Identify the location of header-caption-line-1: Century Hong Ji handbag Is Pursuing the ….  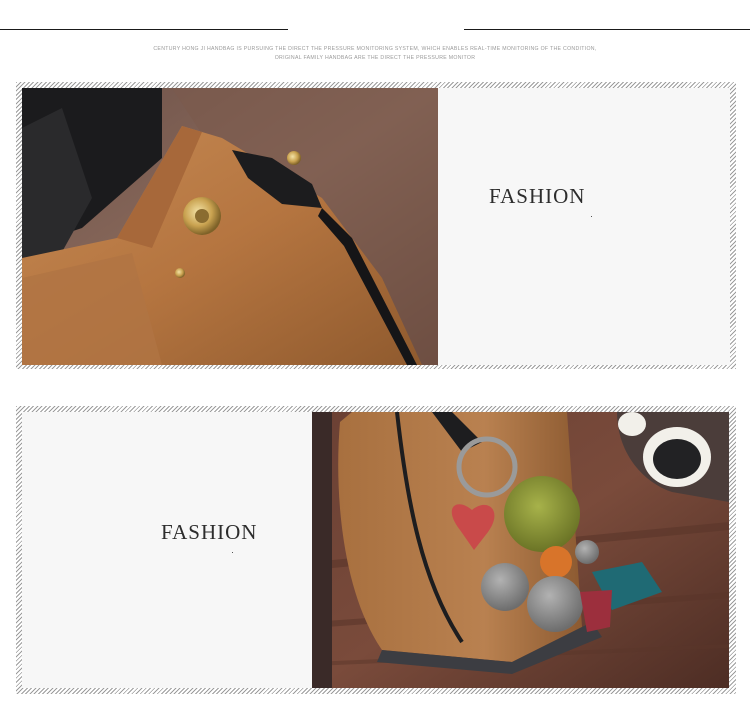
(375, 49).